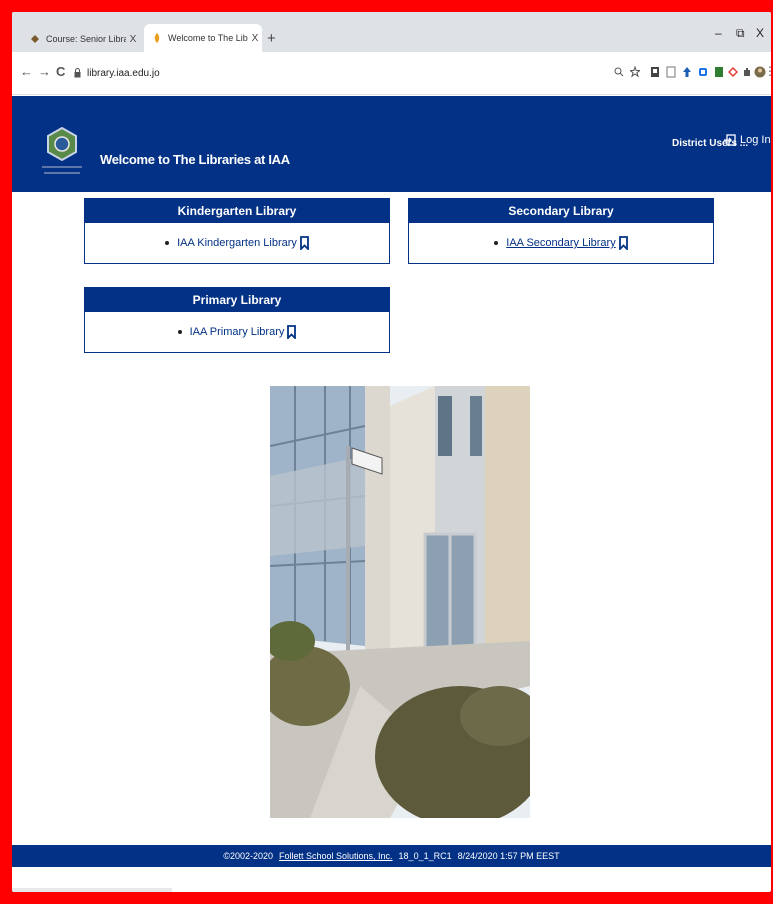 The height and width of the screenshot is (904, 773). I want to click on library-link: IAA Secondary Library, so click(560, 243).